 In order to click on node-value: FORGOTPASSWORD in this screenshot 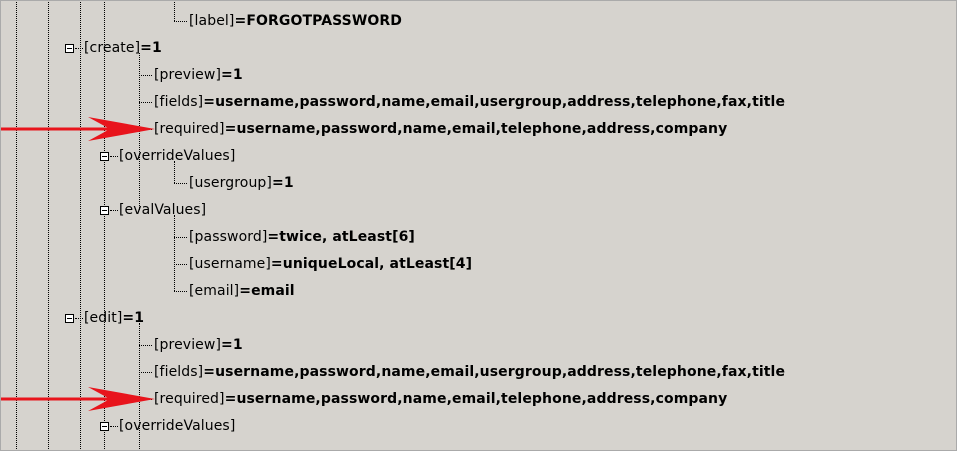, I will do `click(324, 21)`.